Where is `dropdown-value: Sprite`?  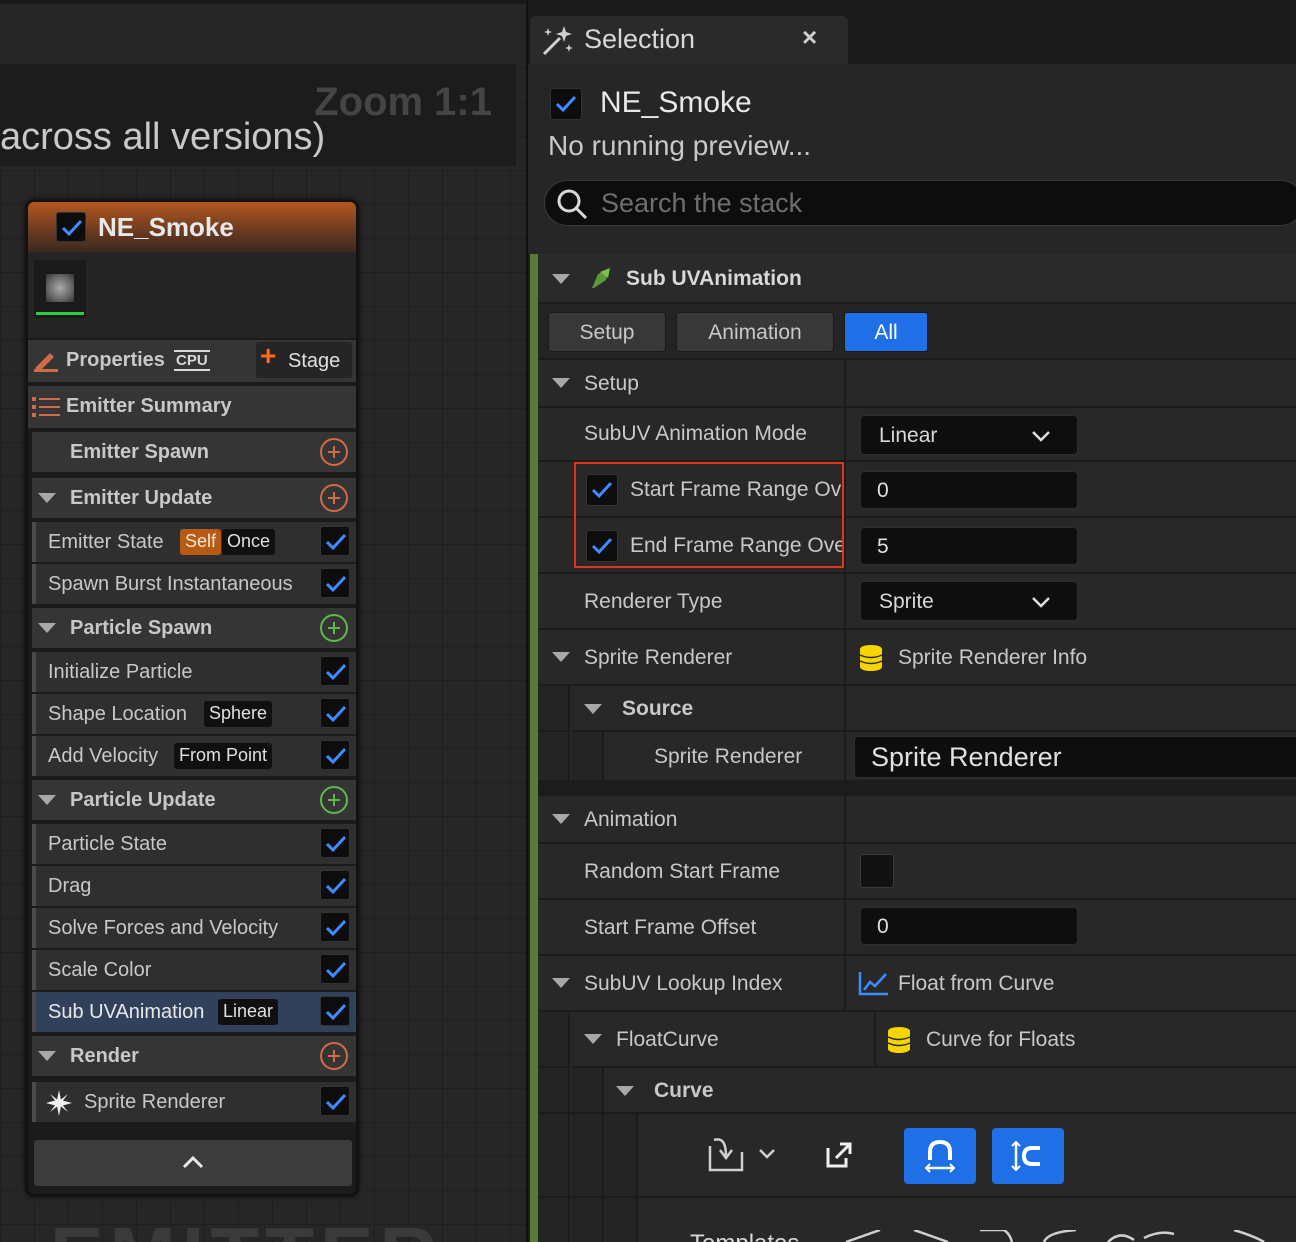
dropdown-value: Sprite is located at coordinates (906, 601).